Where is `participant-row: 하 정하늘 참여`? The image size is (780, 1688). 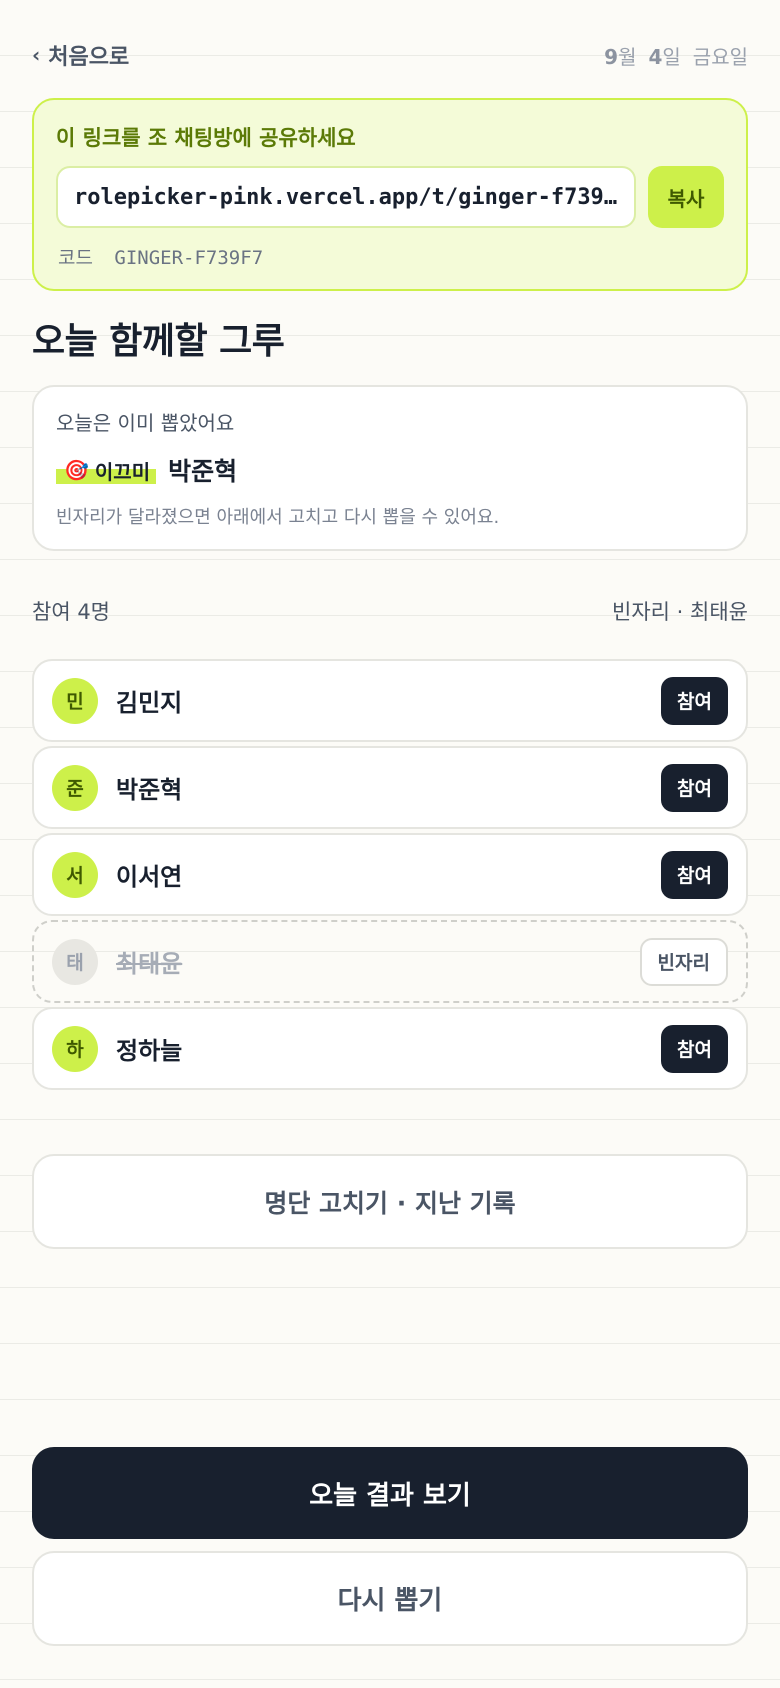
participant-row: 하 정하늘 참여 is located at coordinates (390, 1048).